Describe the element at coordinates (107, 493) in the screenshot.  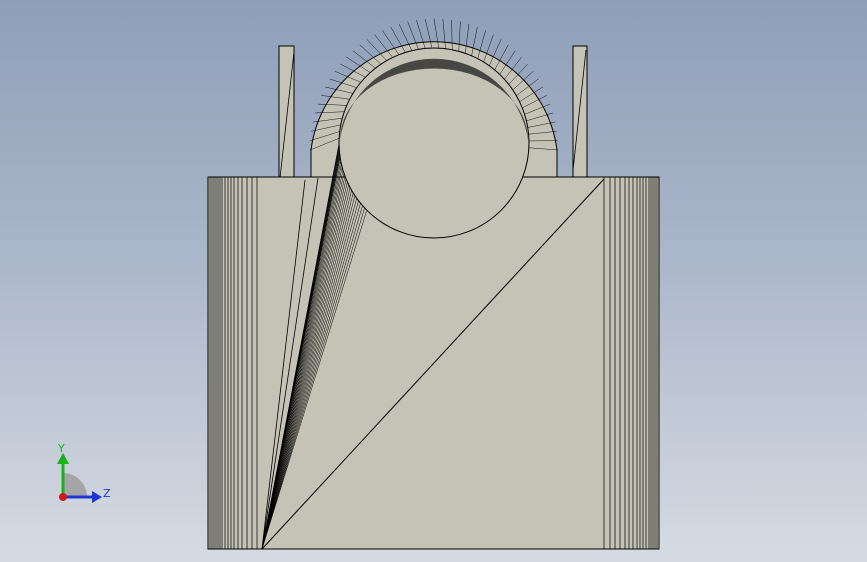
I see `z-axis-label: Z` at that location.